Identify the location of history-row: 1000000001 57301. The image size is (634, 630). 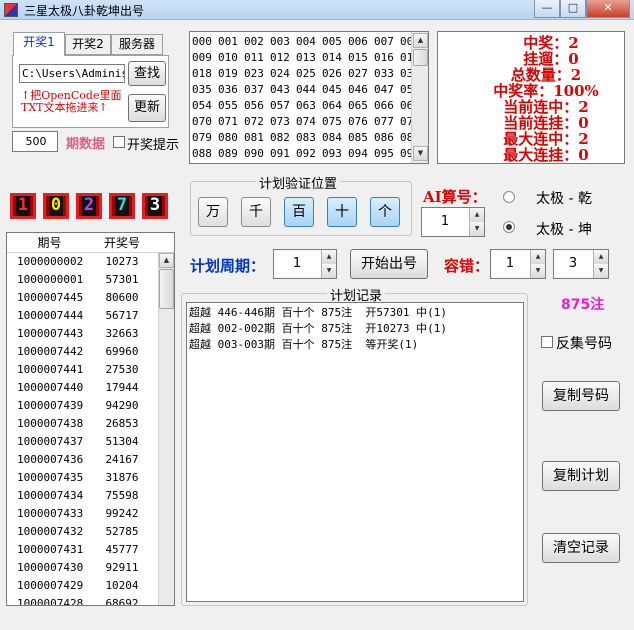
(90, 280).